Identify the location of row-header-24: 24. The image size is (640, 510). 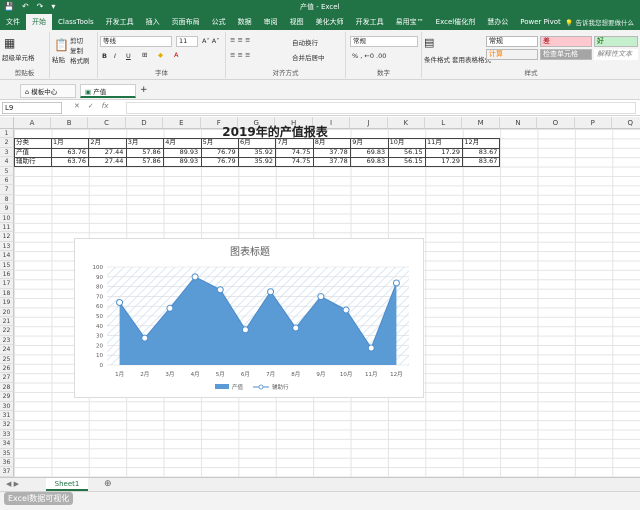
(7, 350).